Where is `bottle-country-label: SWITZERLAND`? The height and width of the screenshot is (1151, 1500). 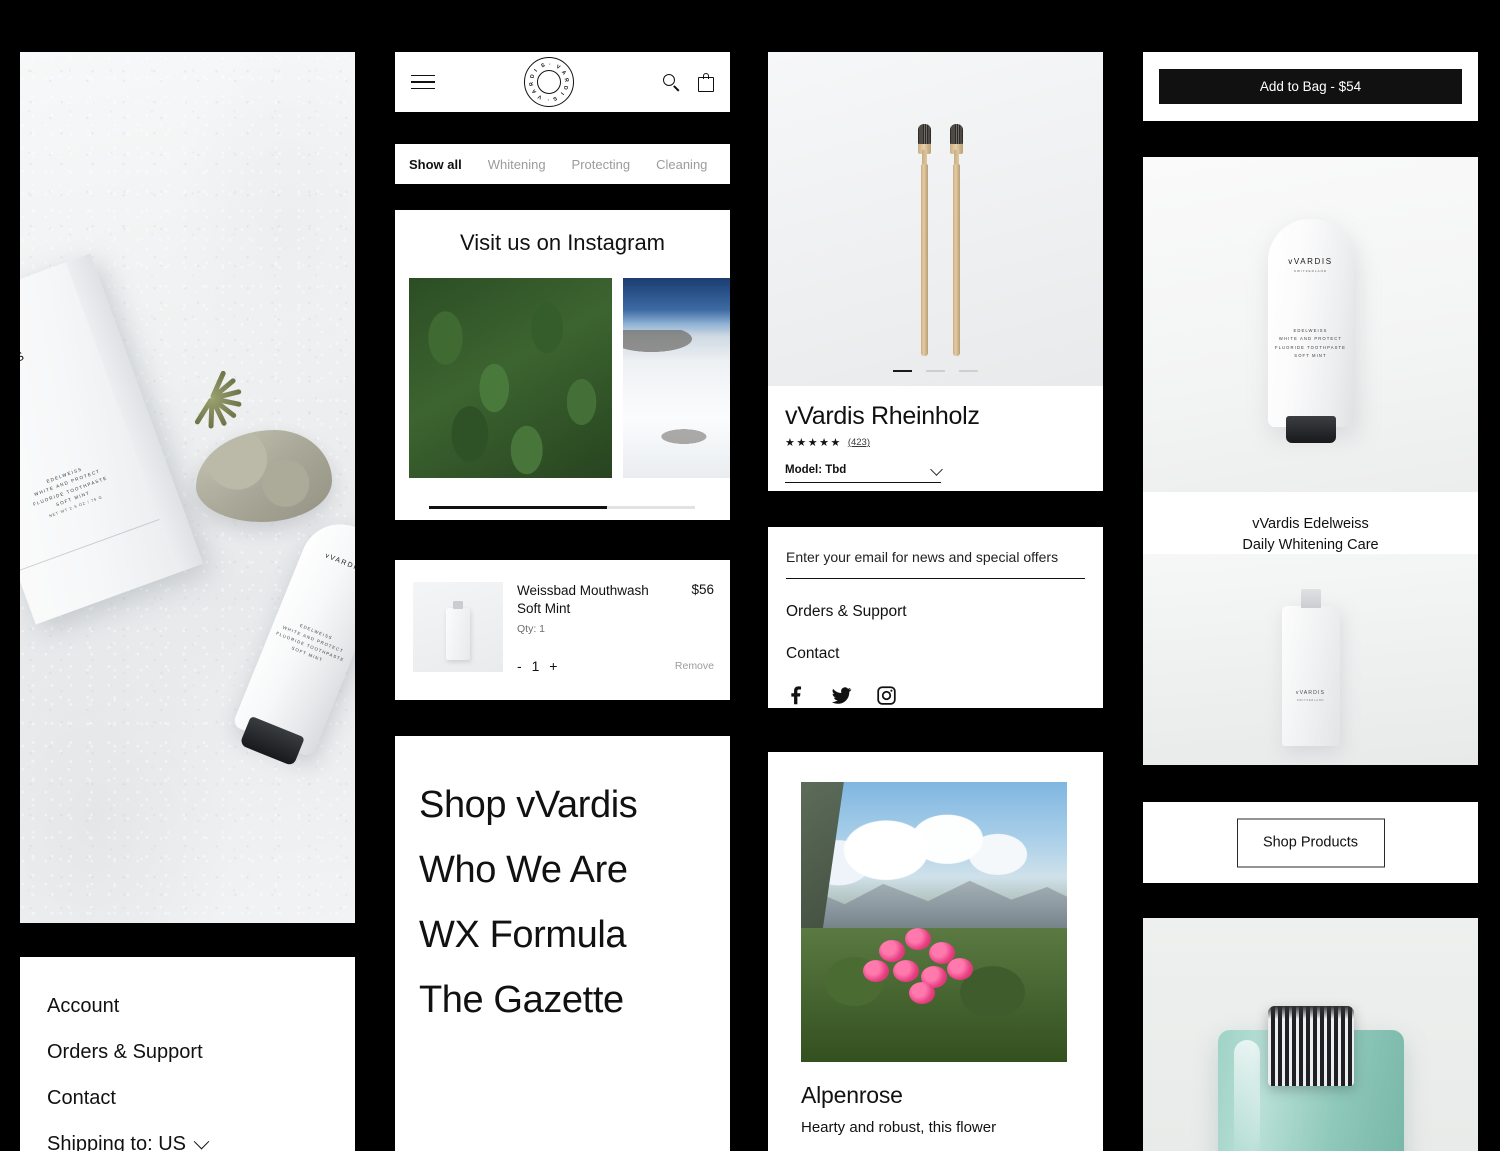
bottle-country-label: SWITZERLAND is located at coordinates (1310, 700).